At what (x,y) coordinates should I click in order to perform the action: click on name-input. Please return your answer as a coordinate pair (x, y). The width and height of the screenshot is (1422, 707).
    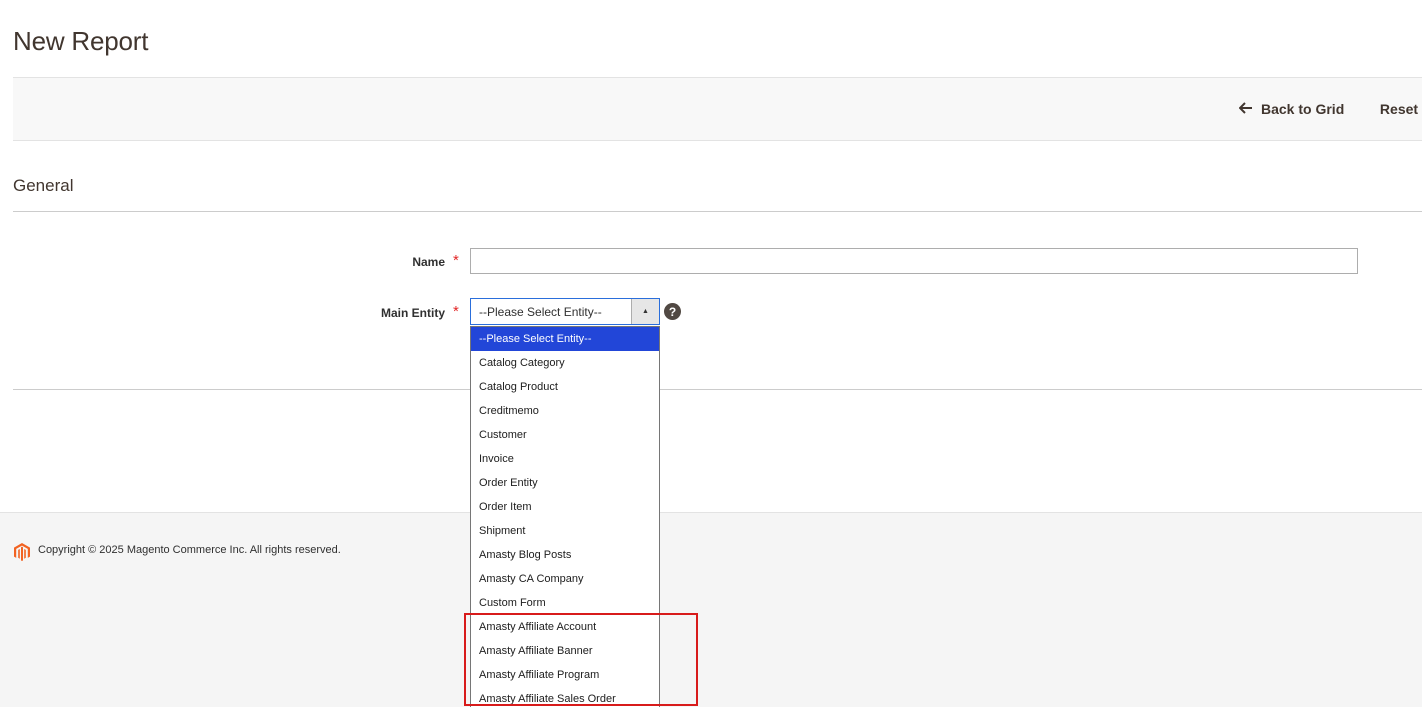
    Looking at the image, I should click on (914, 261).